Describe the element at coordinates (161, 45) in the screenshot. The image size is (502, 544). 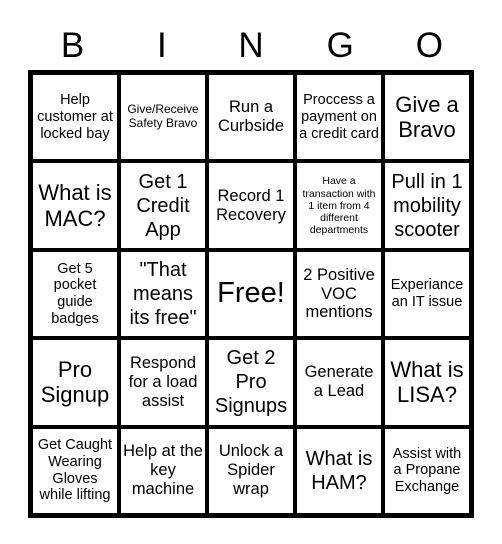
I see `header-letter-i: I` at that location.